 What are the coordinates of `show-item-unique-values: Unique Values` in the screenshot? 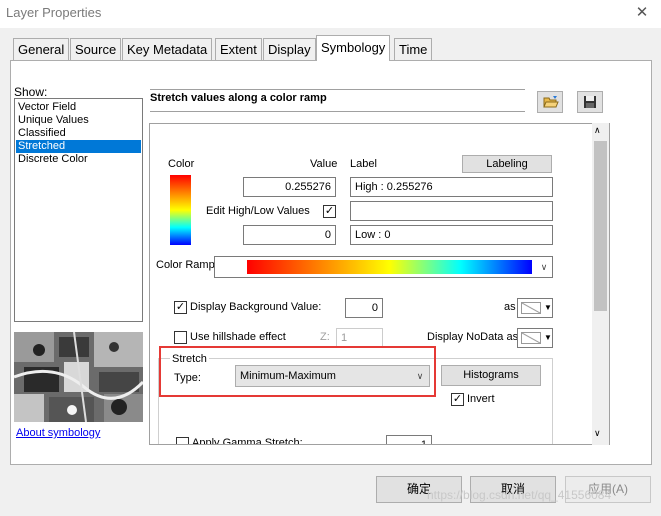 It's located at (78, 120).